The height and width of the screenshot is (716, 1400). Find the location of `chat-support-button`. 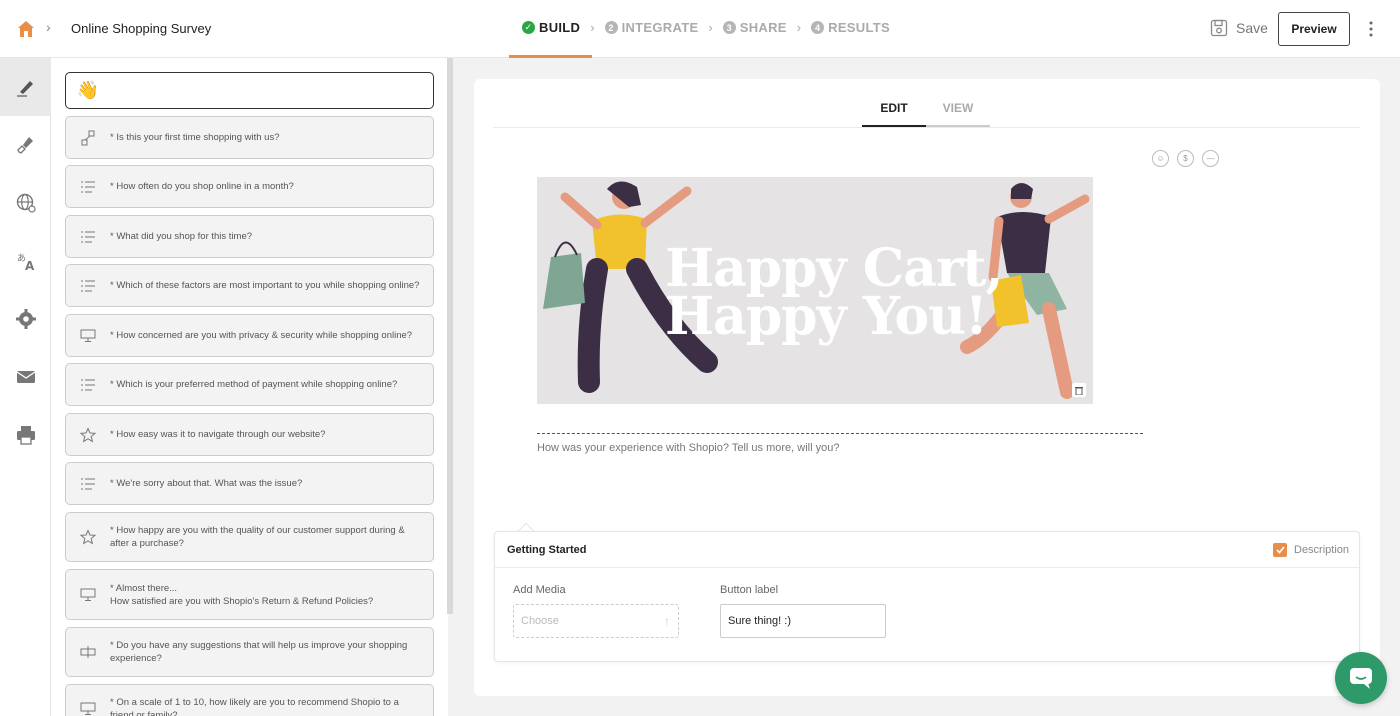

chat-support-button is located at coordinates (1361, 678).